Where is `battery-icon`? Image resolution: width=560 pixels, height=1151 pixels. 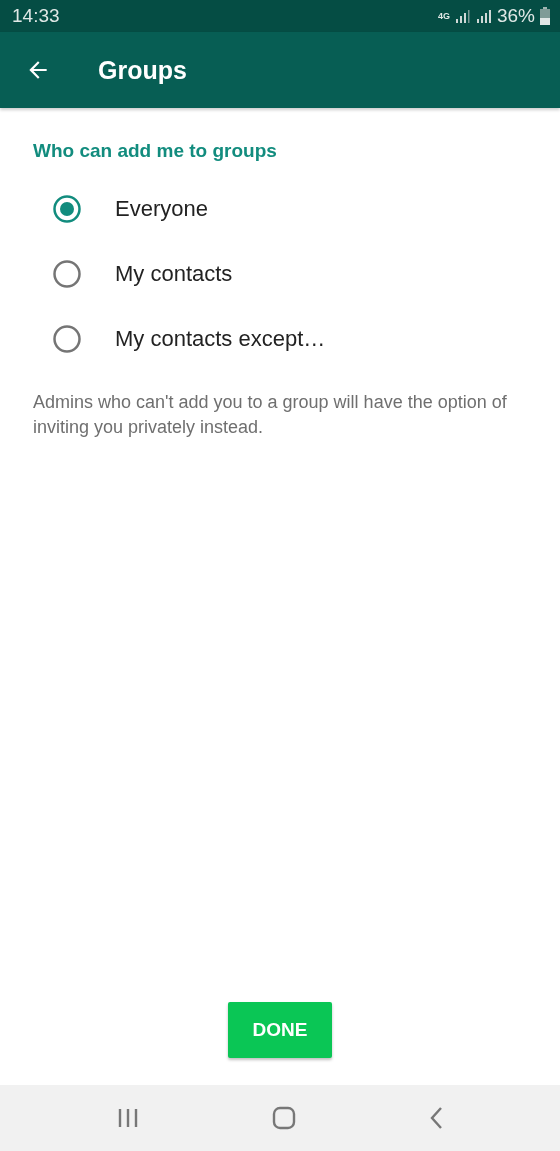 battery-icon is located at coordinates (545, 16).